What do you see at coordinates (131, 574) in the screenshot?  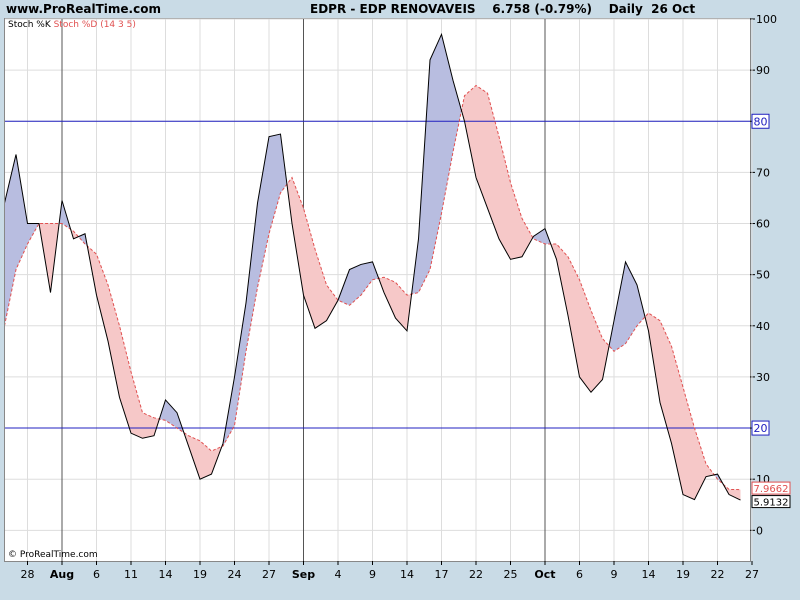 I see `x-tick-label: 11` at bounding box center [131, 574].